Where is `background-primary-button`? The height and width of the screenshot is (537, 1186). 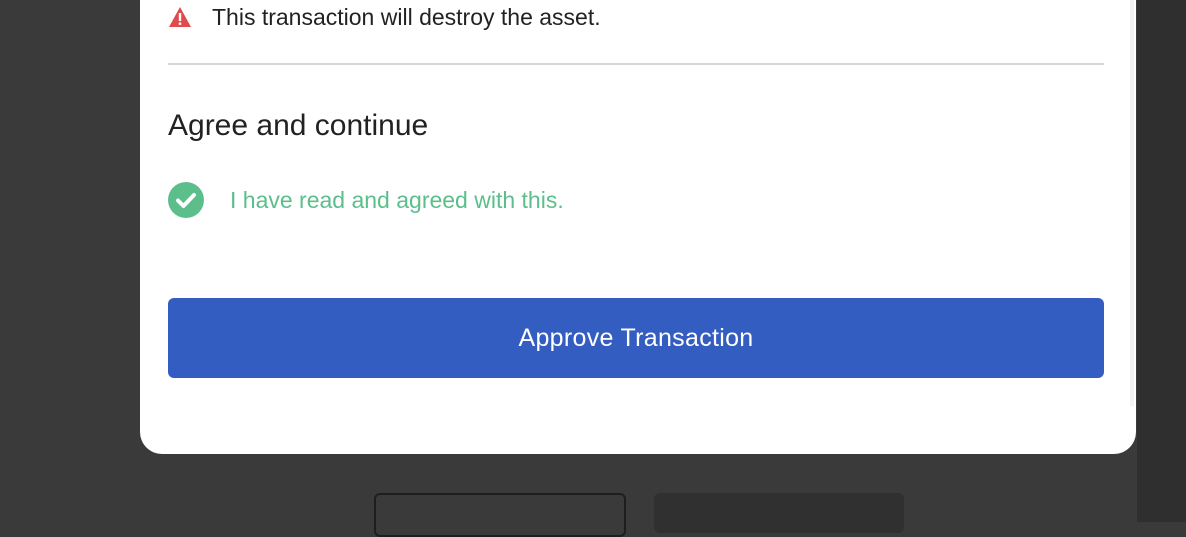
background-primary-button is located at coordinates (779, 513).